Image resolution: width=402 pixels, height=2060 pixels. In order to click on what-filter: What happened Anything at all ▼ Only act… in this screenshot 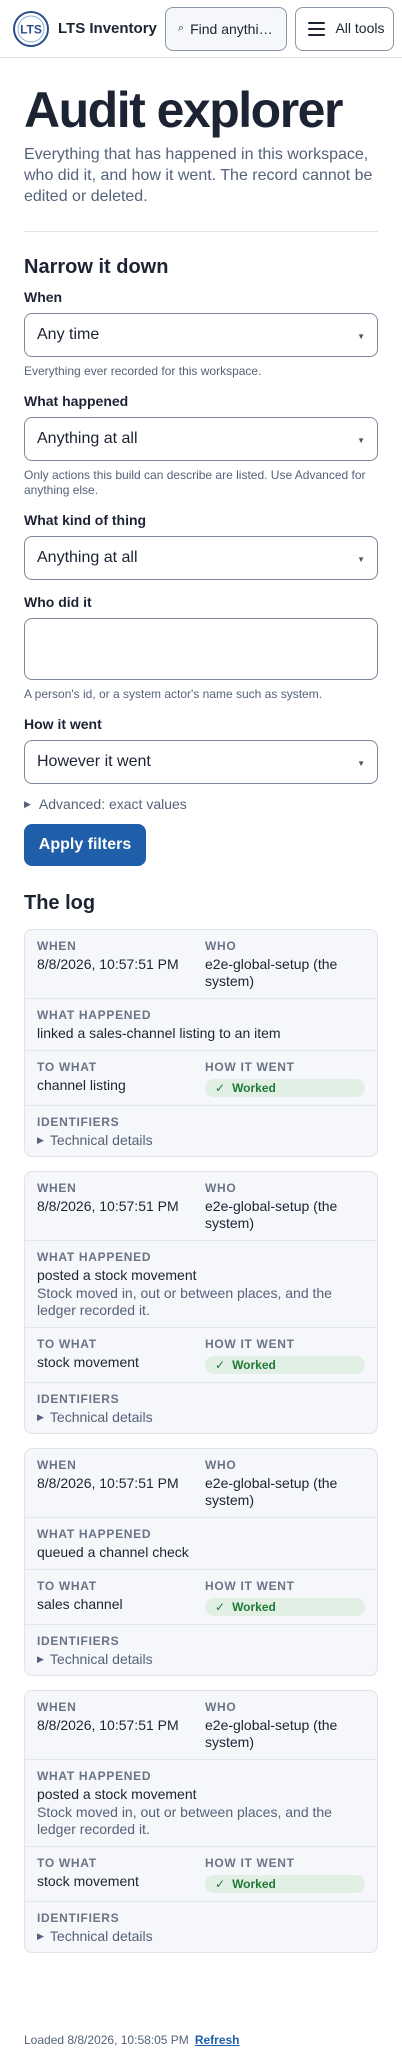, I will do `click(201, 445)`.